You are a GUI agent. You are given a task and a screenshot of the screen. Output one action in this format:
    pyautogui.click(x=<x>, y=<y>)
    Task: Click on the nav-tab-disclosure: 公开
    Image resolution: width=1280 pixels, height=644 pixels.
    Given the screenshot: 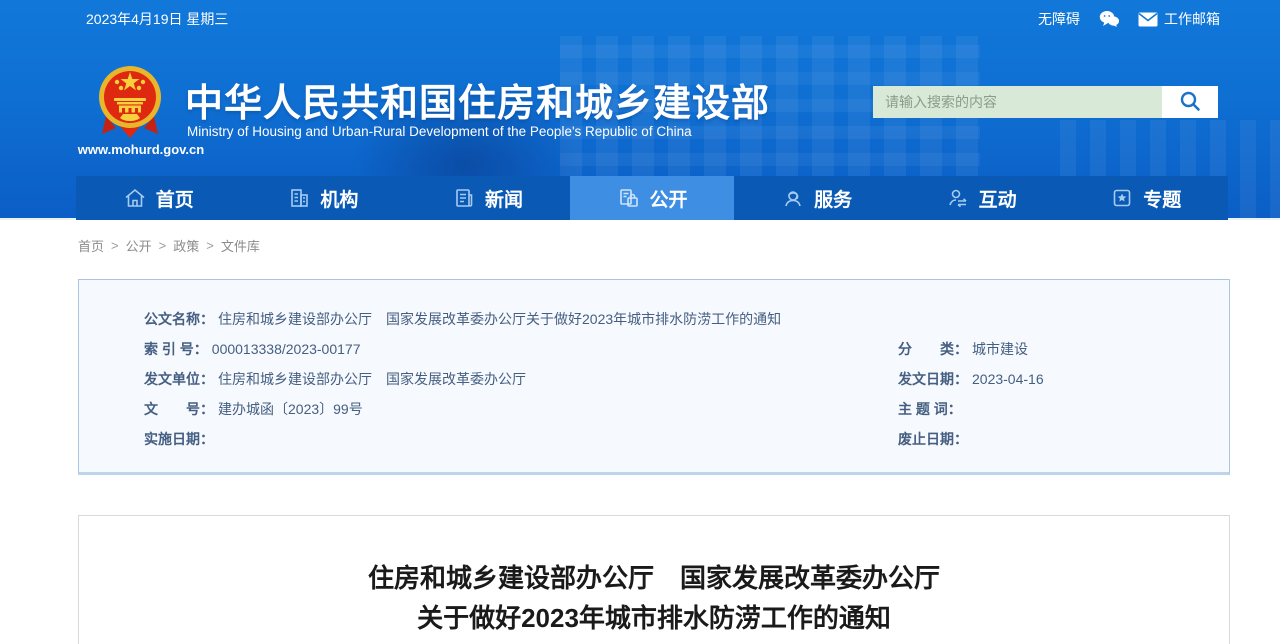 What is the action you would take?
    pyautogui.click(x=652, y=198)
    